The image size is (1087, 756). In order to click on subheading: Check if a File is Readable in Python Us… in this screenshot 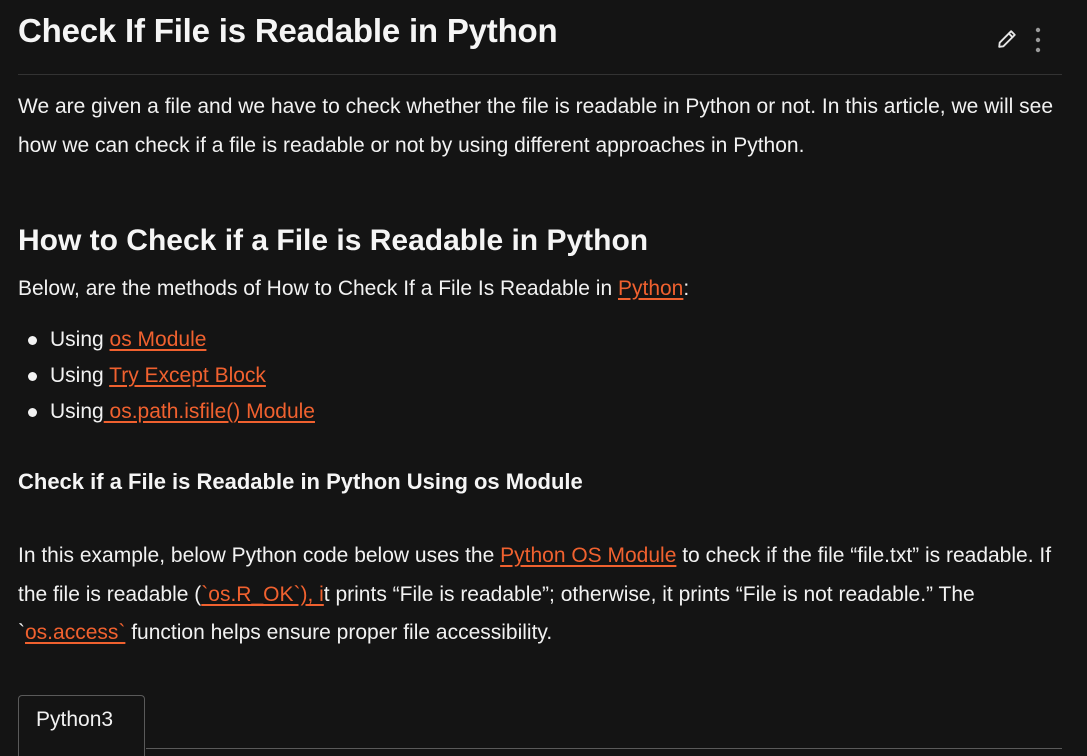, I will do `click(300, 481)`.